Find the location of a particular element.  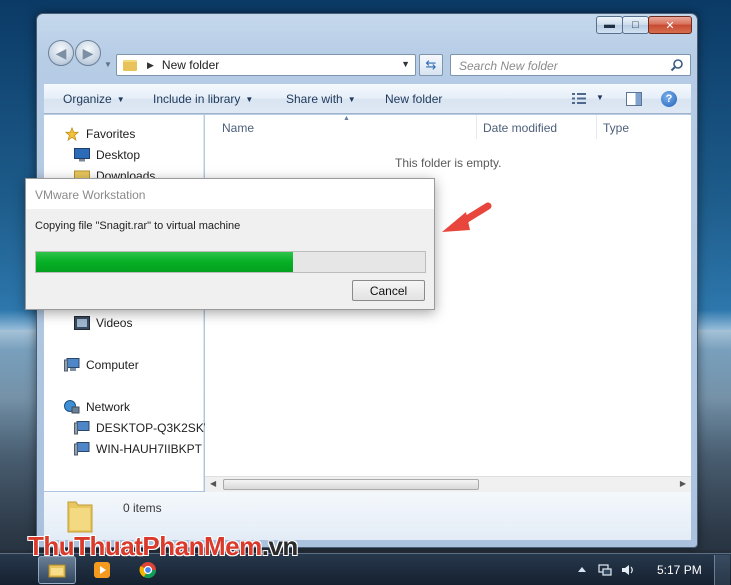

nav-desktop-label: Desktop is located at coordinates (118, 155).